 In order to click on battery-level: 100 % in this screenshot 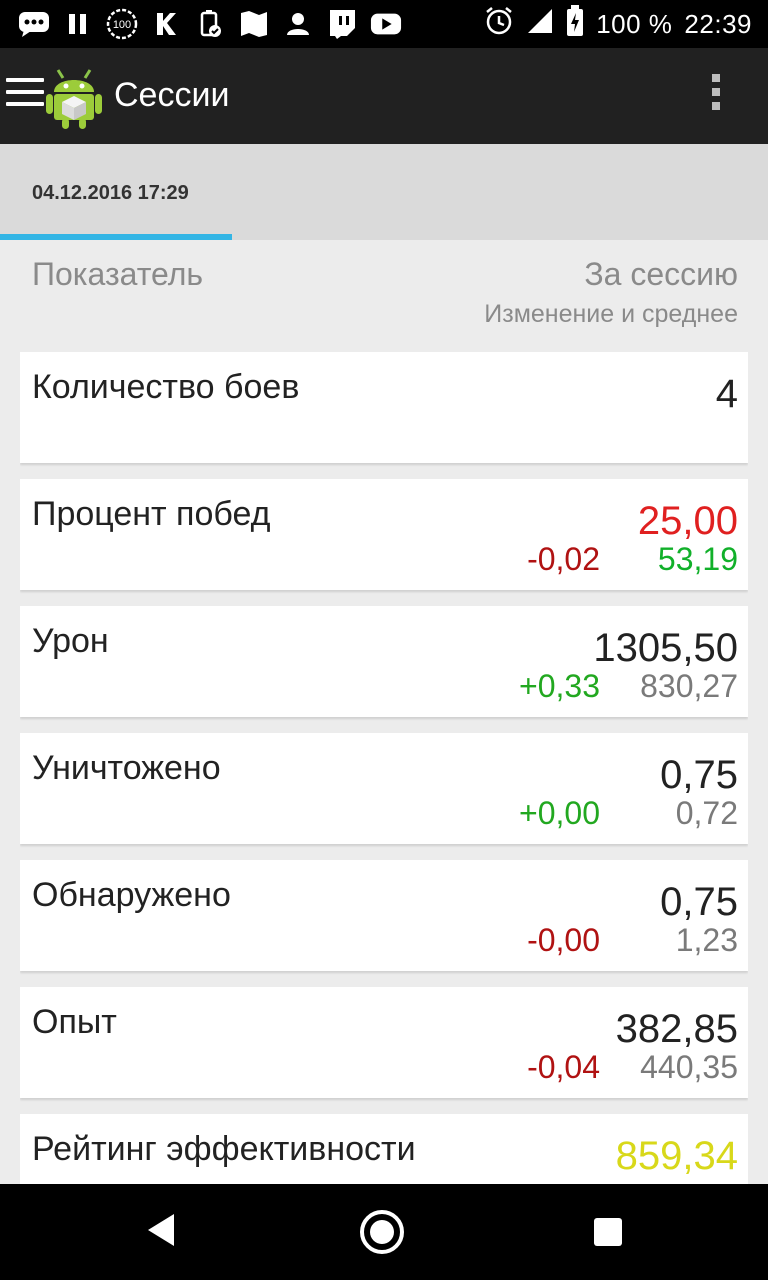, I will do `click(634, 23)`.